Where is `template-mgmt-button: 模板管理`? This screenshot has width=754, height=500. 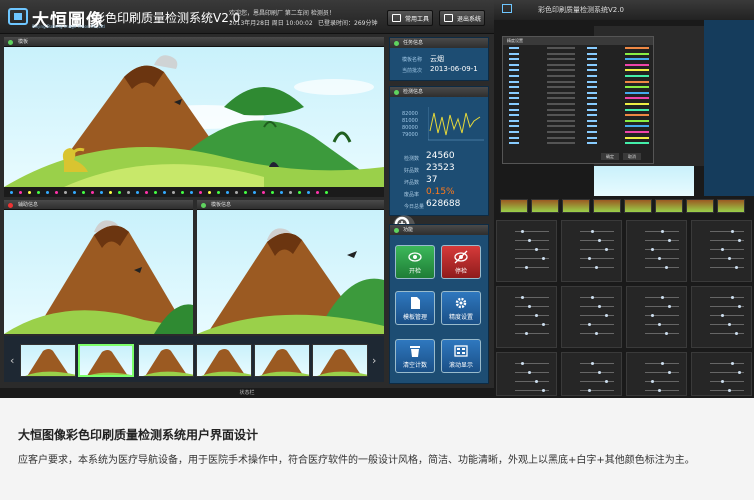
template-mgmt-button: 模板管理 is located at coordinates (415, 308).